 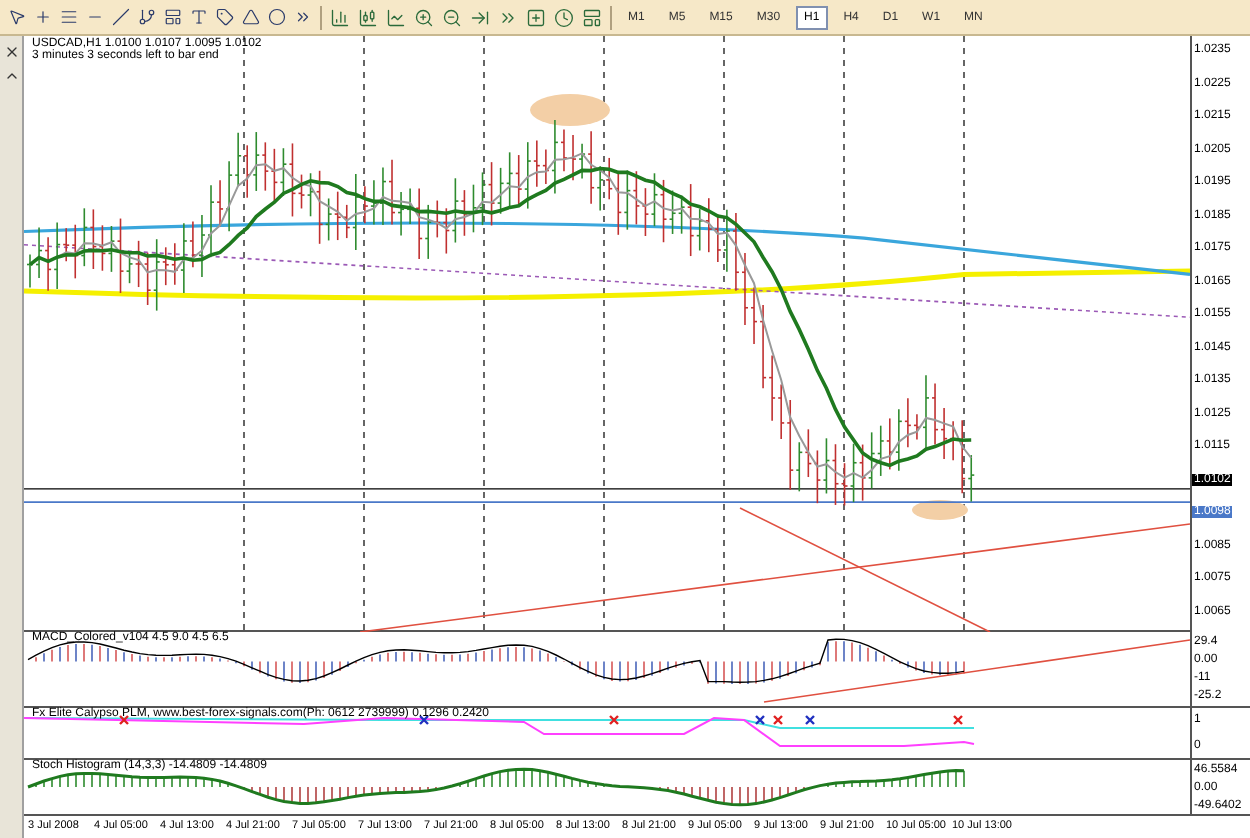 I want to click on template-icon, so click(x=592, y=17).